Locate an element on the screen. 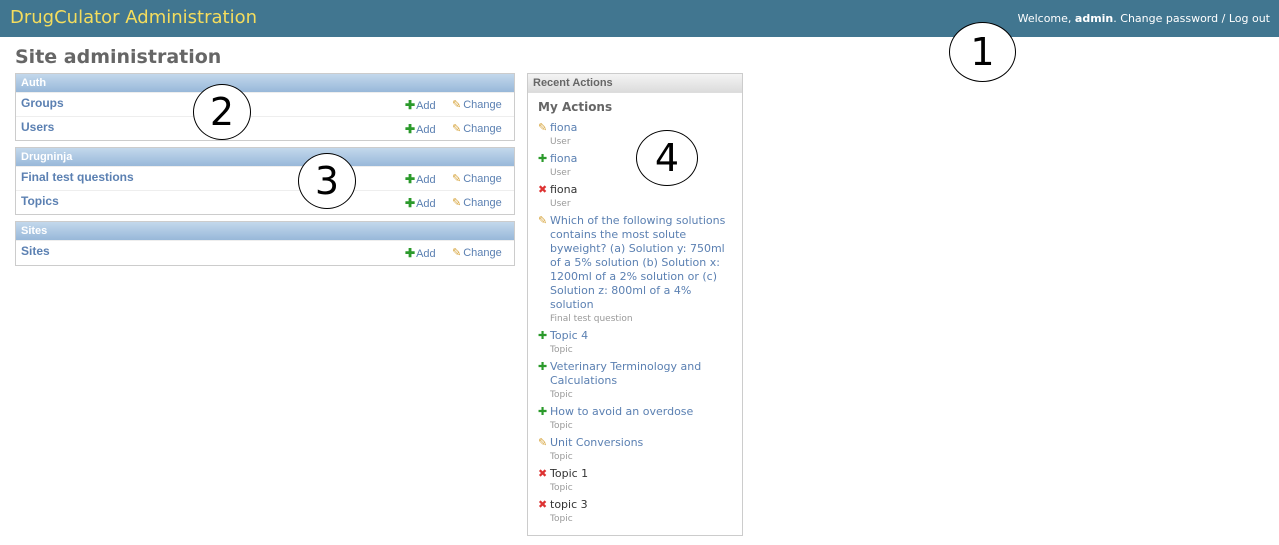 This screenshot has width=1279, height=545. add-users-link: ✚Add is located at coordinates (420, 129).